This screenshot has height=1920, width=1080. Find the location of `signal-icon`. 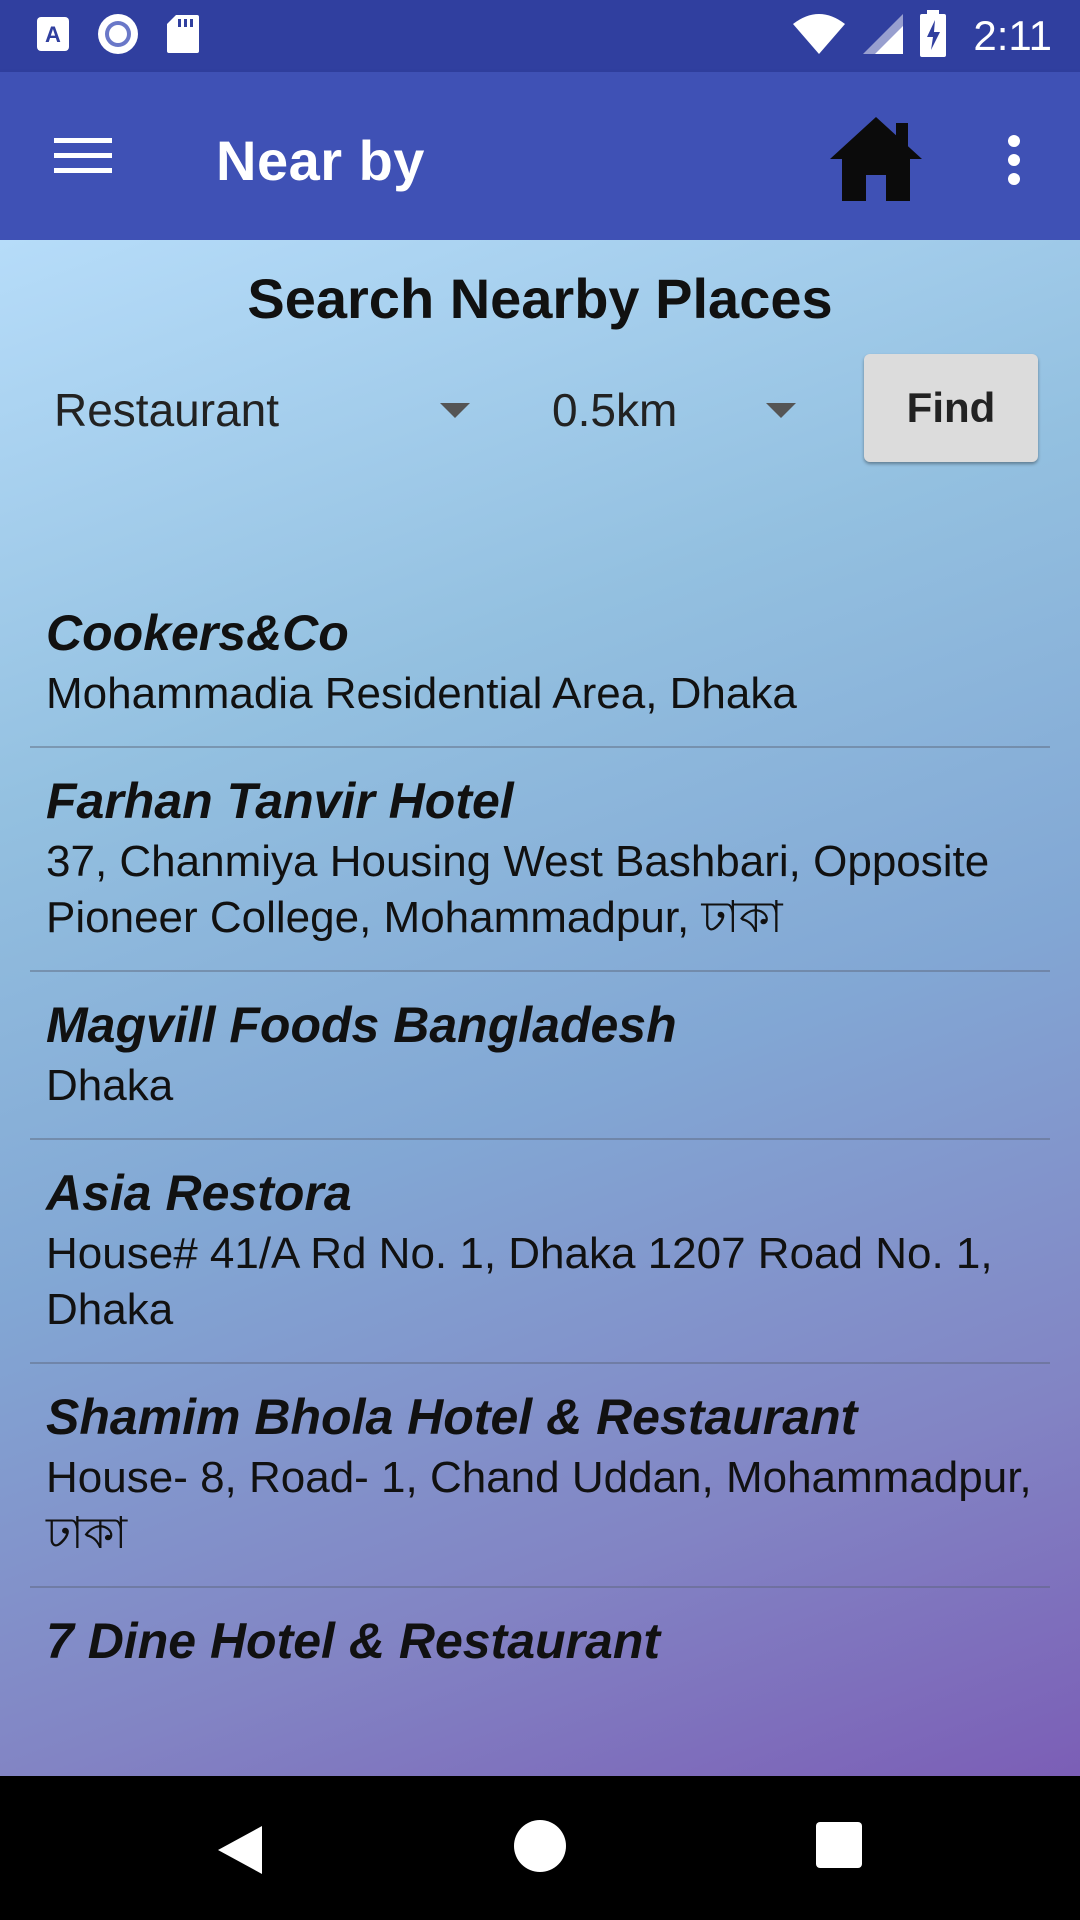

signal-icon is located at coordinates (883, 36).